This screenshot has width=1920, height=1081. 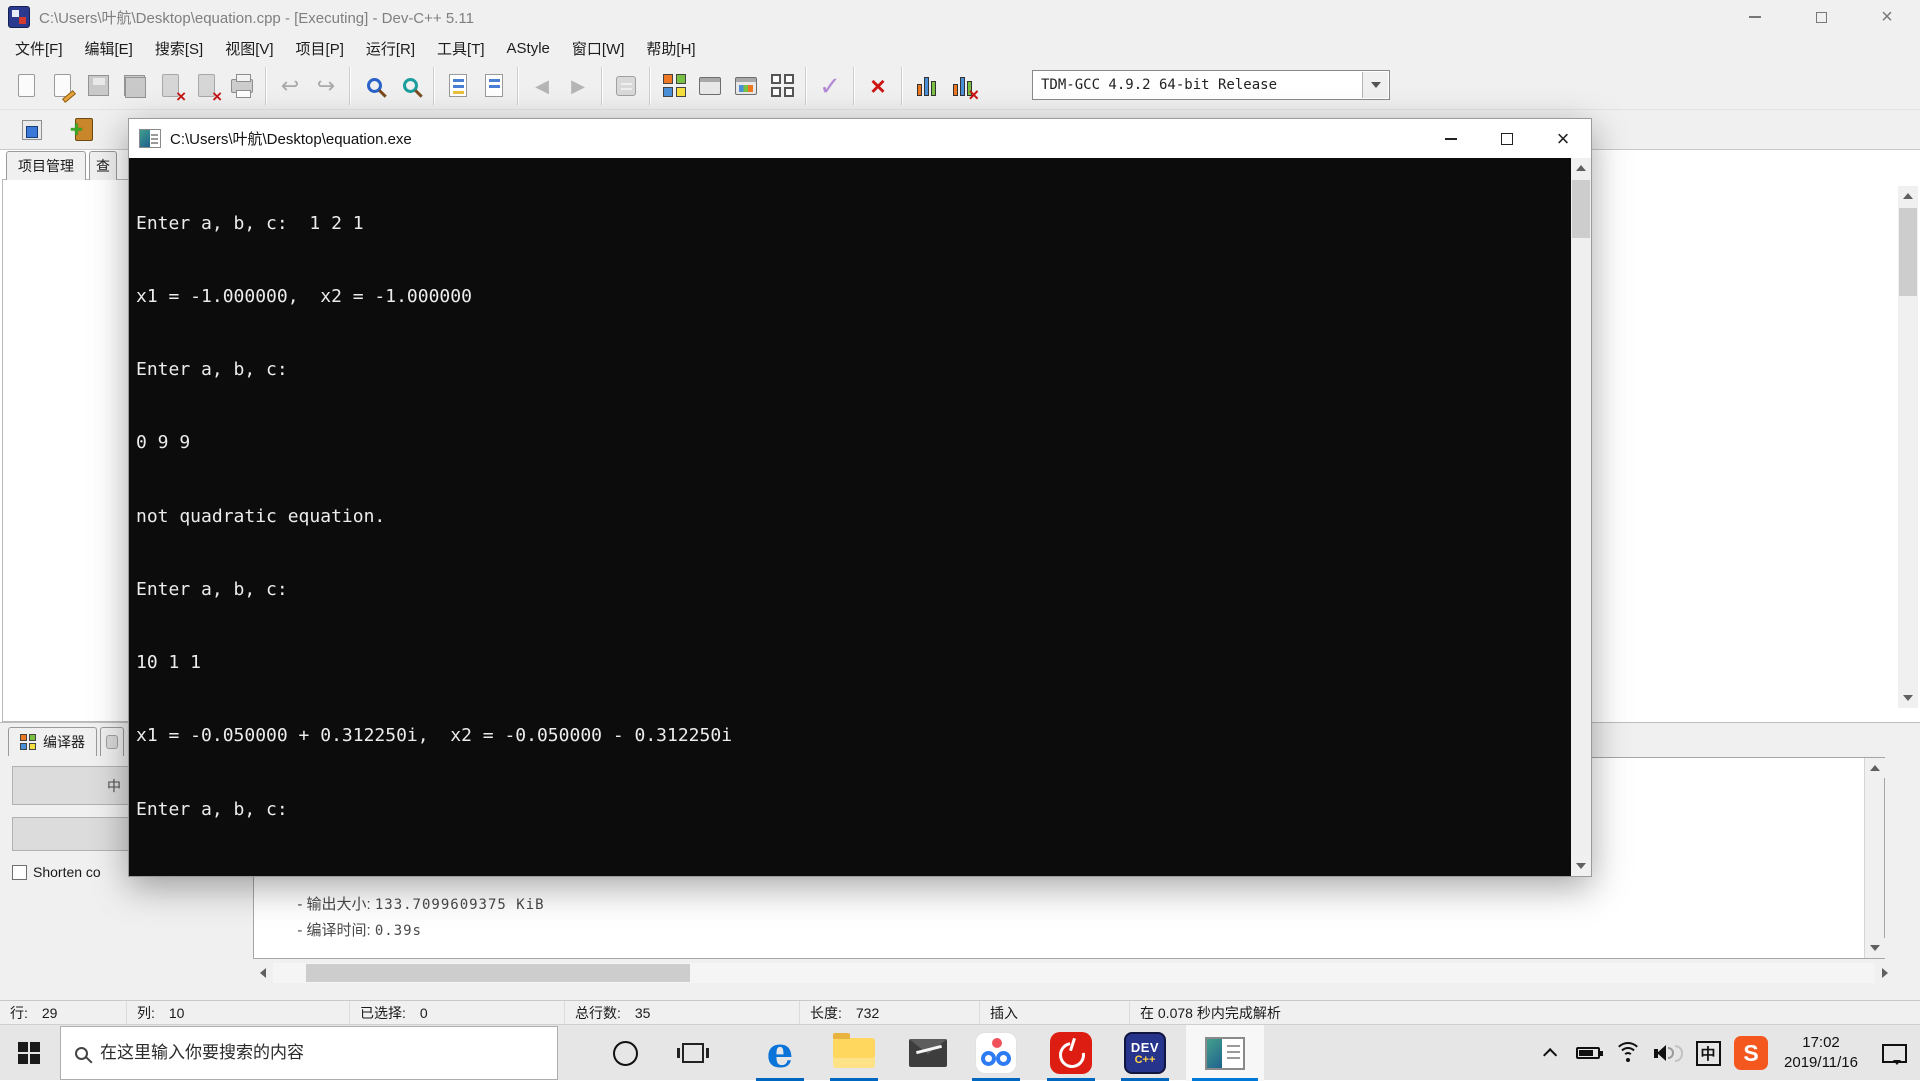 What do you see at coordinates (780, 1053) in the screenshot?
I see `taskbar-app-edge: e` at bounding box center [780, 1053].